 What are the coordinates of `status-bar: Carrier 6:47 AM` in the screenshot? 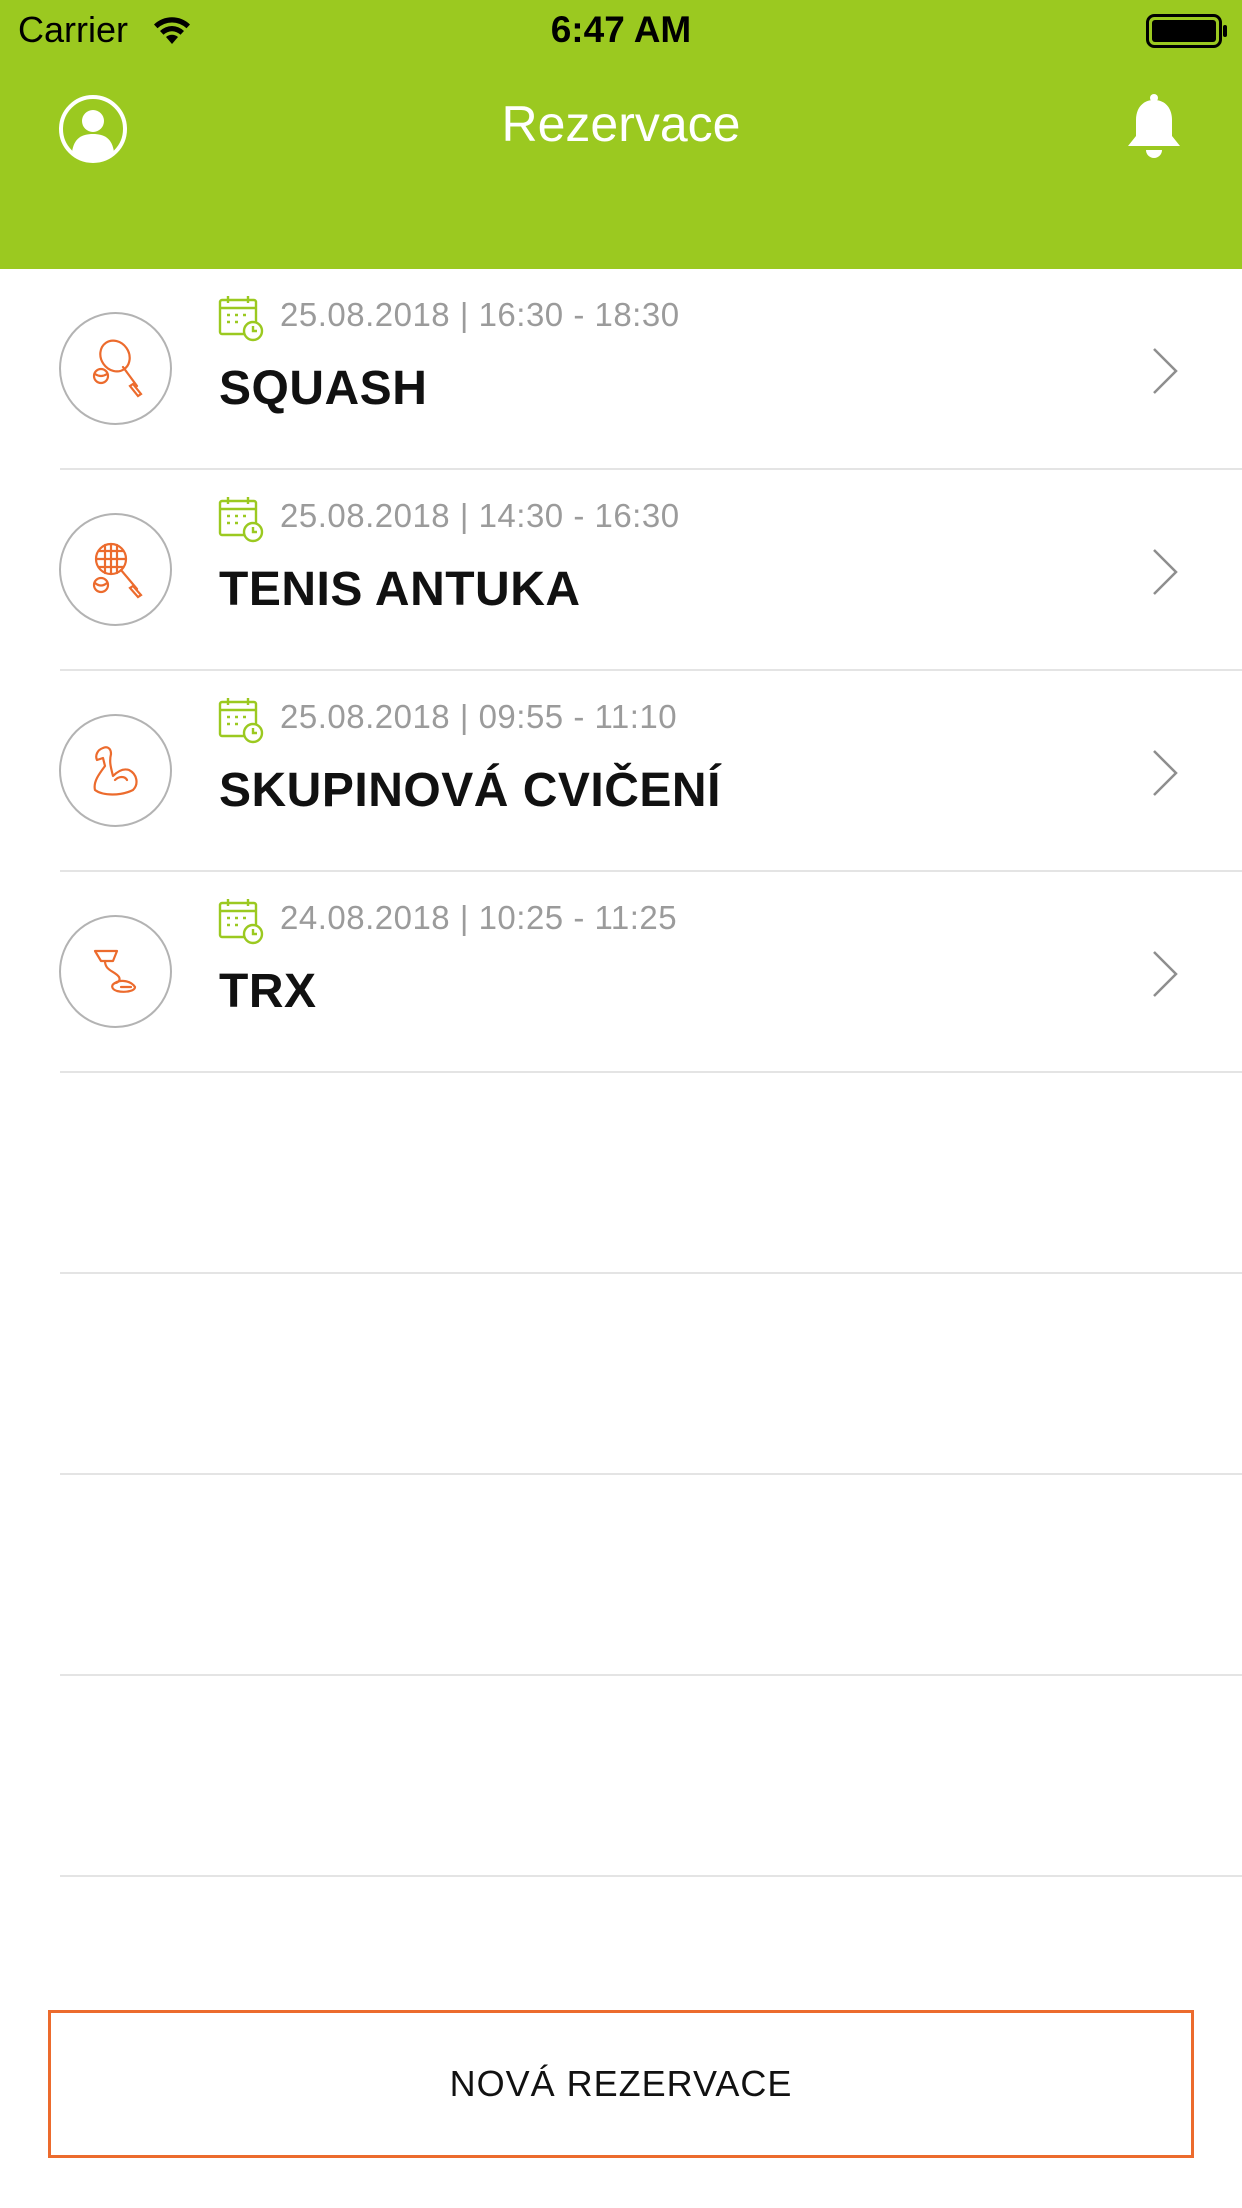 It's located at (621, 30).